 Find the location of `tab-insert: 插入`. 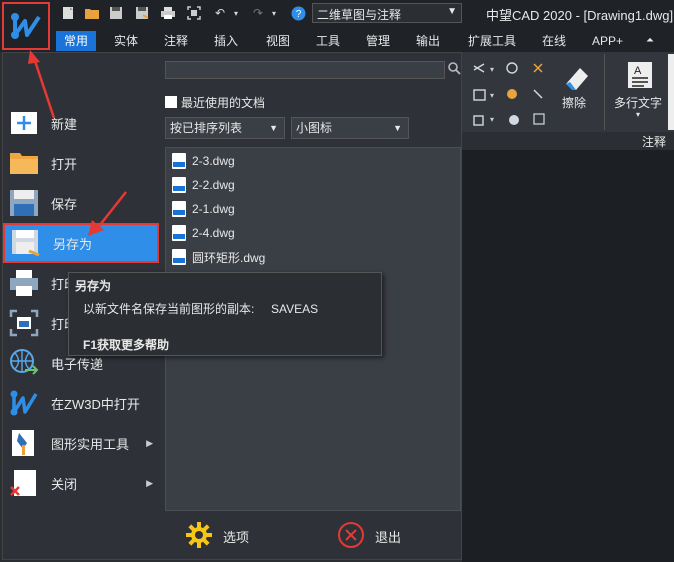

tab-insert: 插入 is located at coordinates (226, 41).